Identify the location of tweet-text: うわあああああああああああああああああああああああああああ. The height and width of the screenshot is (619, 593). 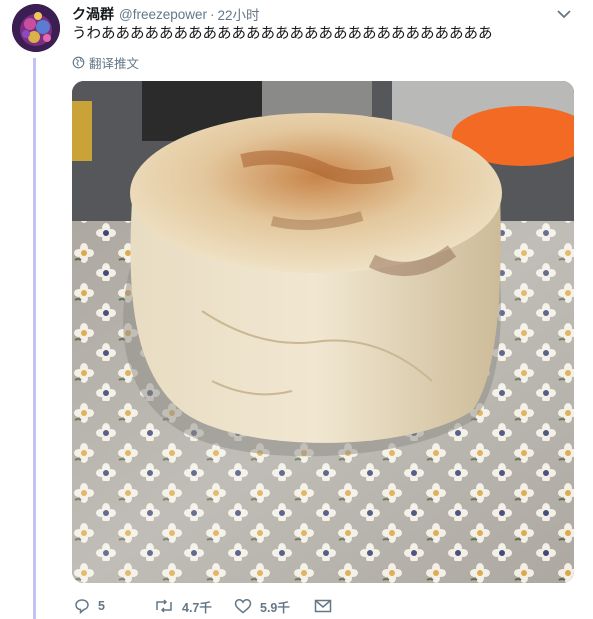
(282, 34).